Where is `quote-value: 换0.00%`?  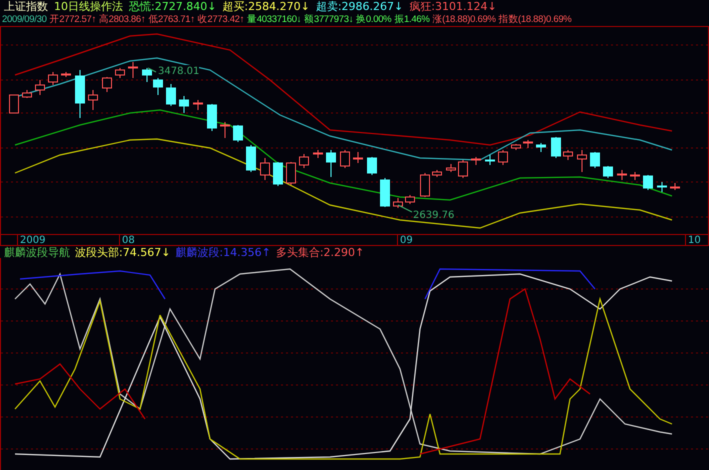
quote-value: 换0.00% is located at coordinates (374, 19).